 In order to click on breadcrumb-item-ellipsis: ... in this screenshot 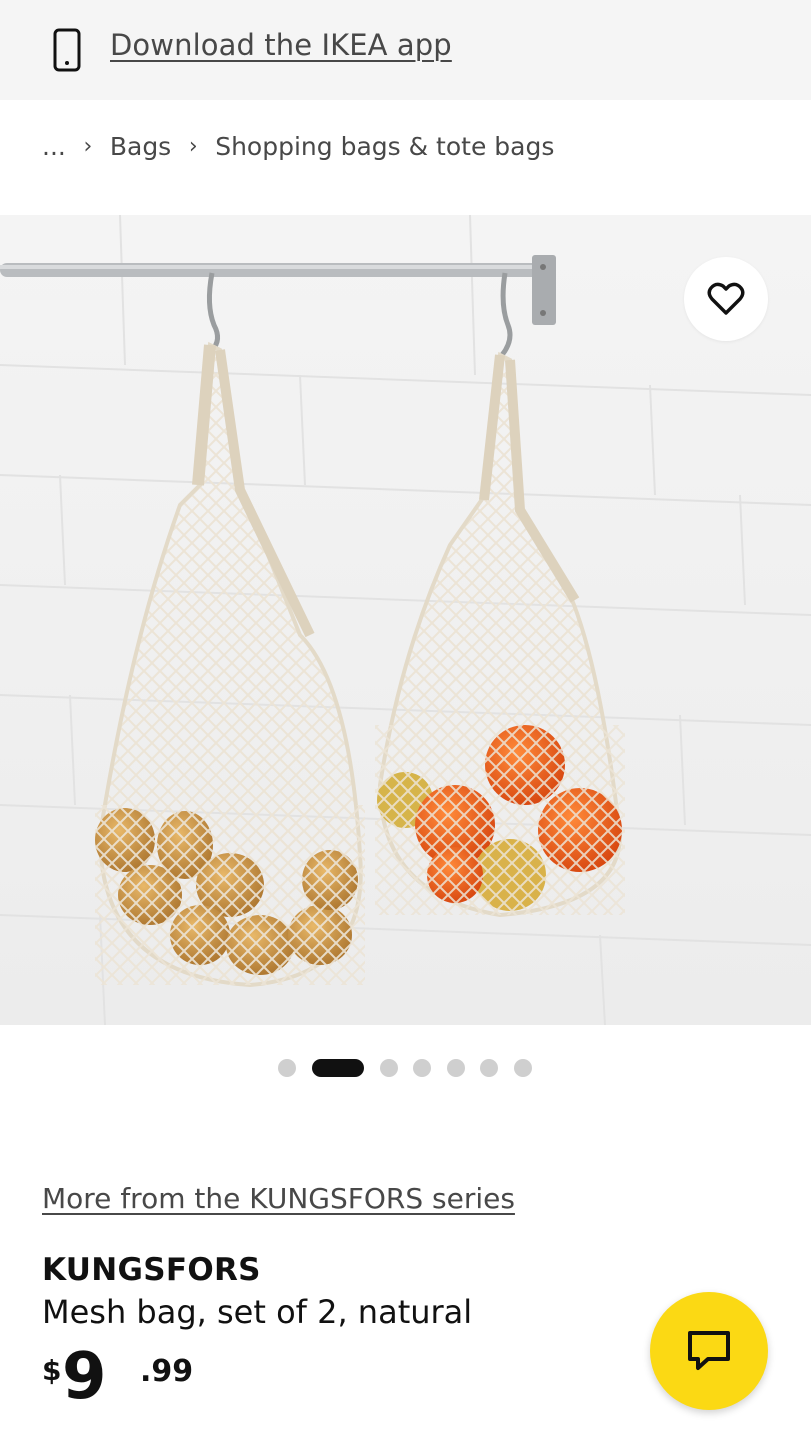, I will do `click(54, 146)`.